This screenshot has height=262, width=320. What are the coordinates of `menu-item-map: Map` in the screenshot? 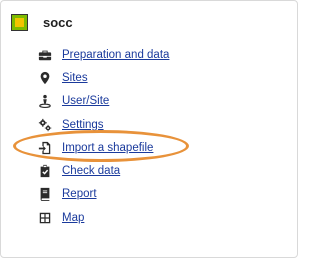 It's located at (103, 217).